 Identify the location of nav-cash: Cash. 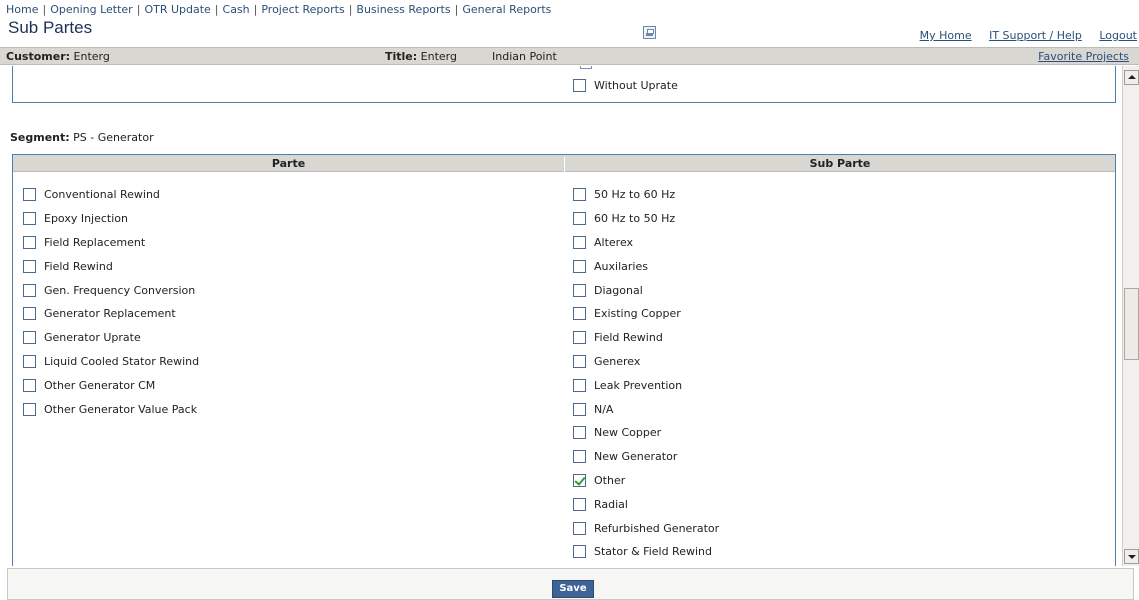
(236, 9).